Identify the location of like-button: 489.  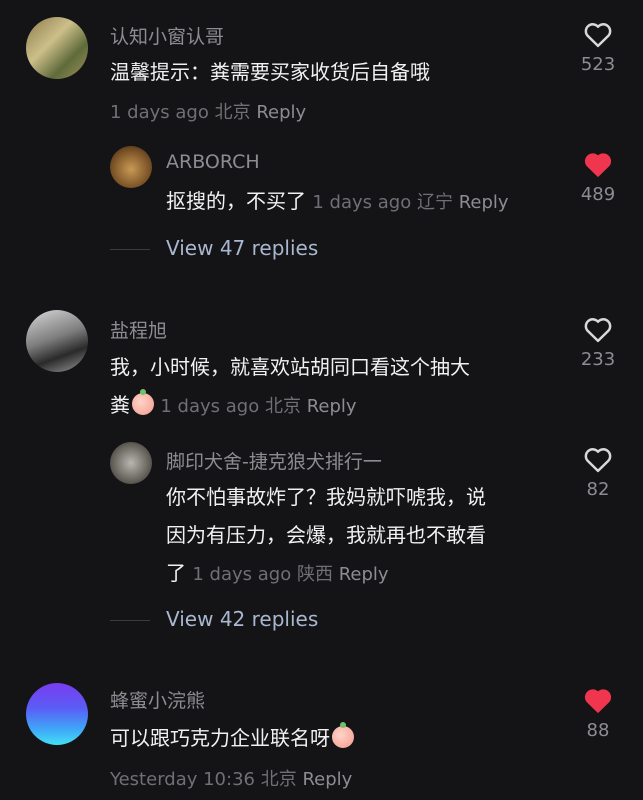
(598, 177).